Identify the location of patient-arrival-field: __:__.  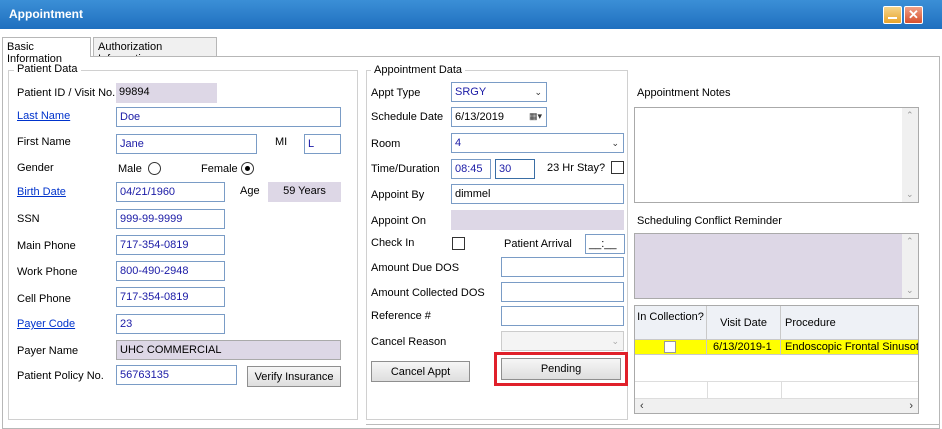
(605, 244).